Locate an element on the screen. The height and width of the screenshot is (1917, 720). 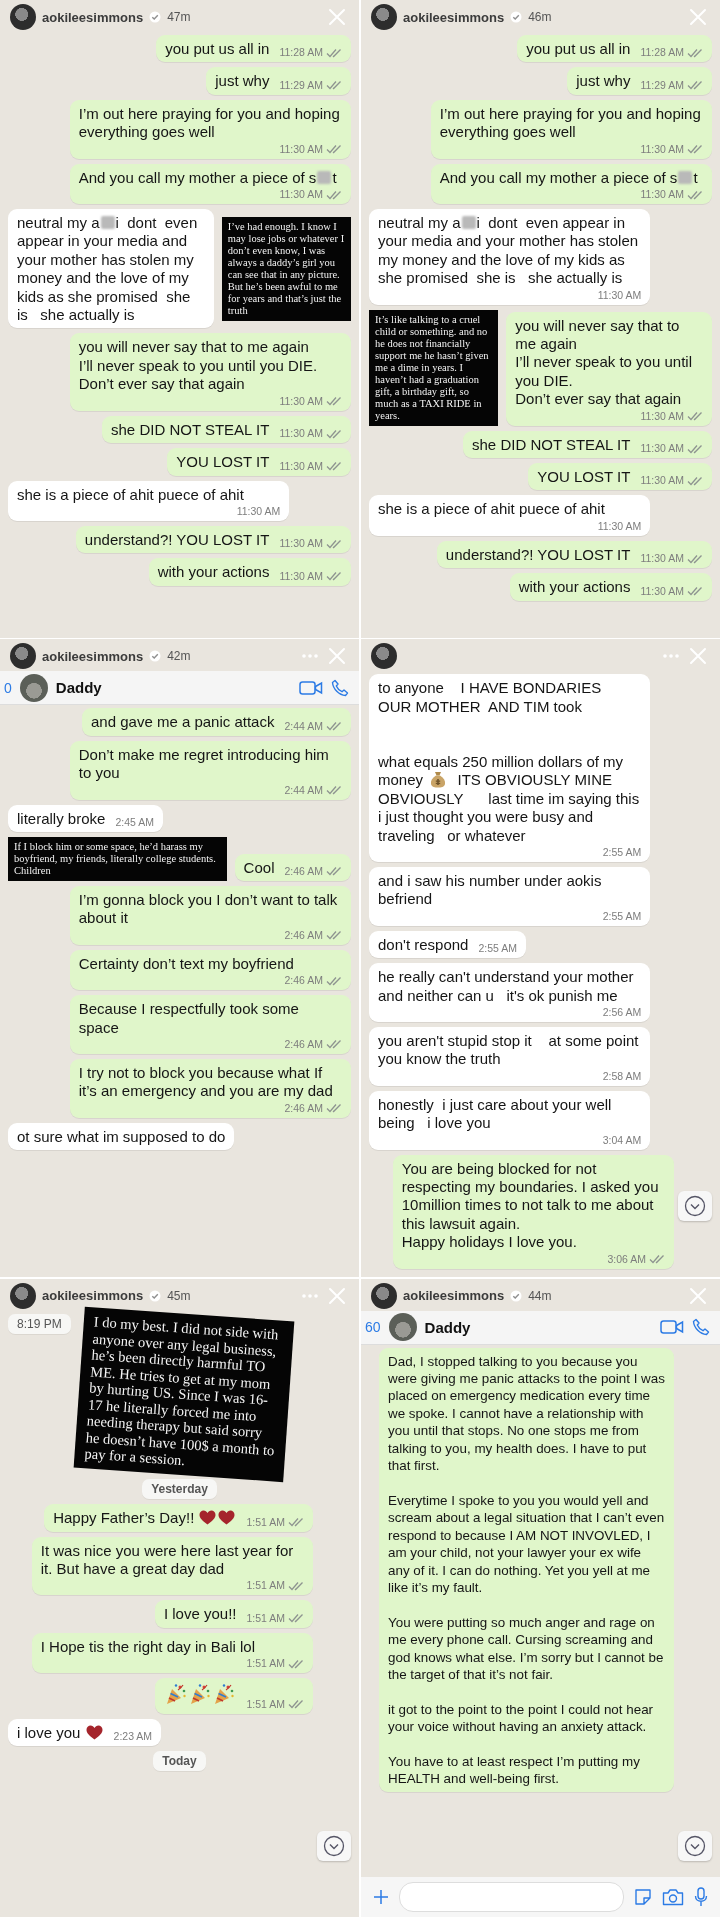
message-text: Certainty don’t text my boyfriend is located at coordinates (186, 964).